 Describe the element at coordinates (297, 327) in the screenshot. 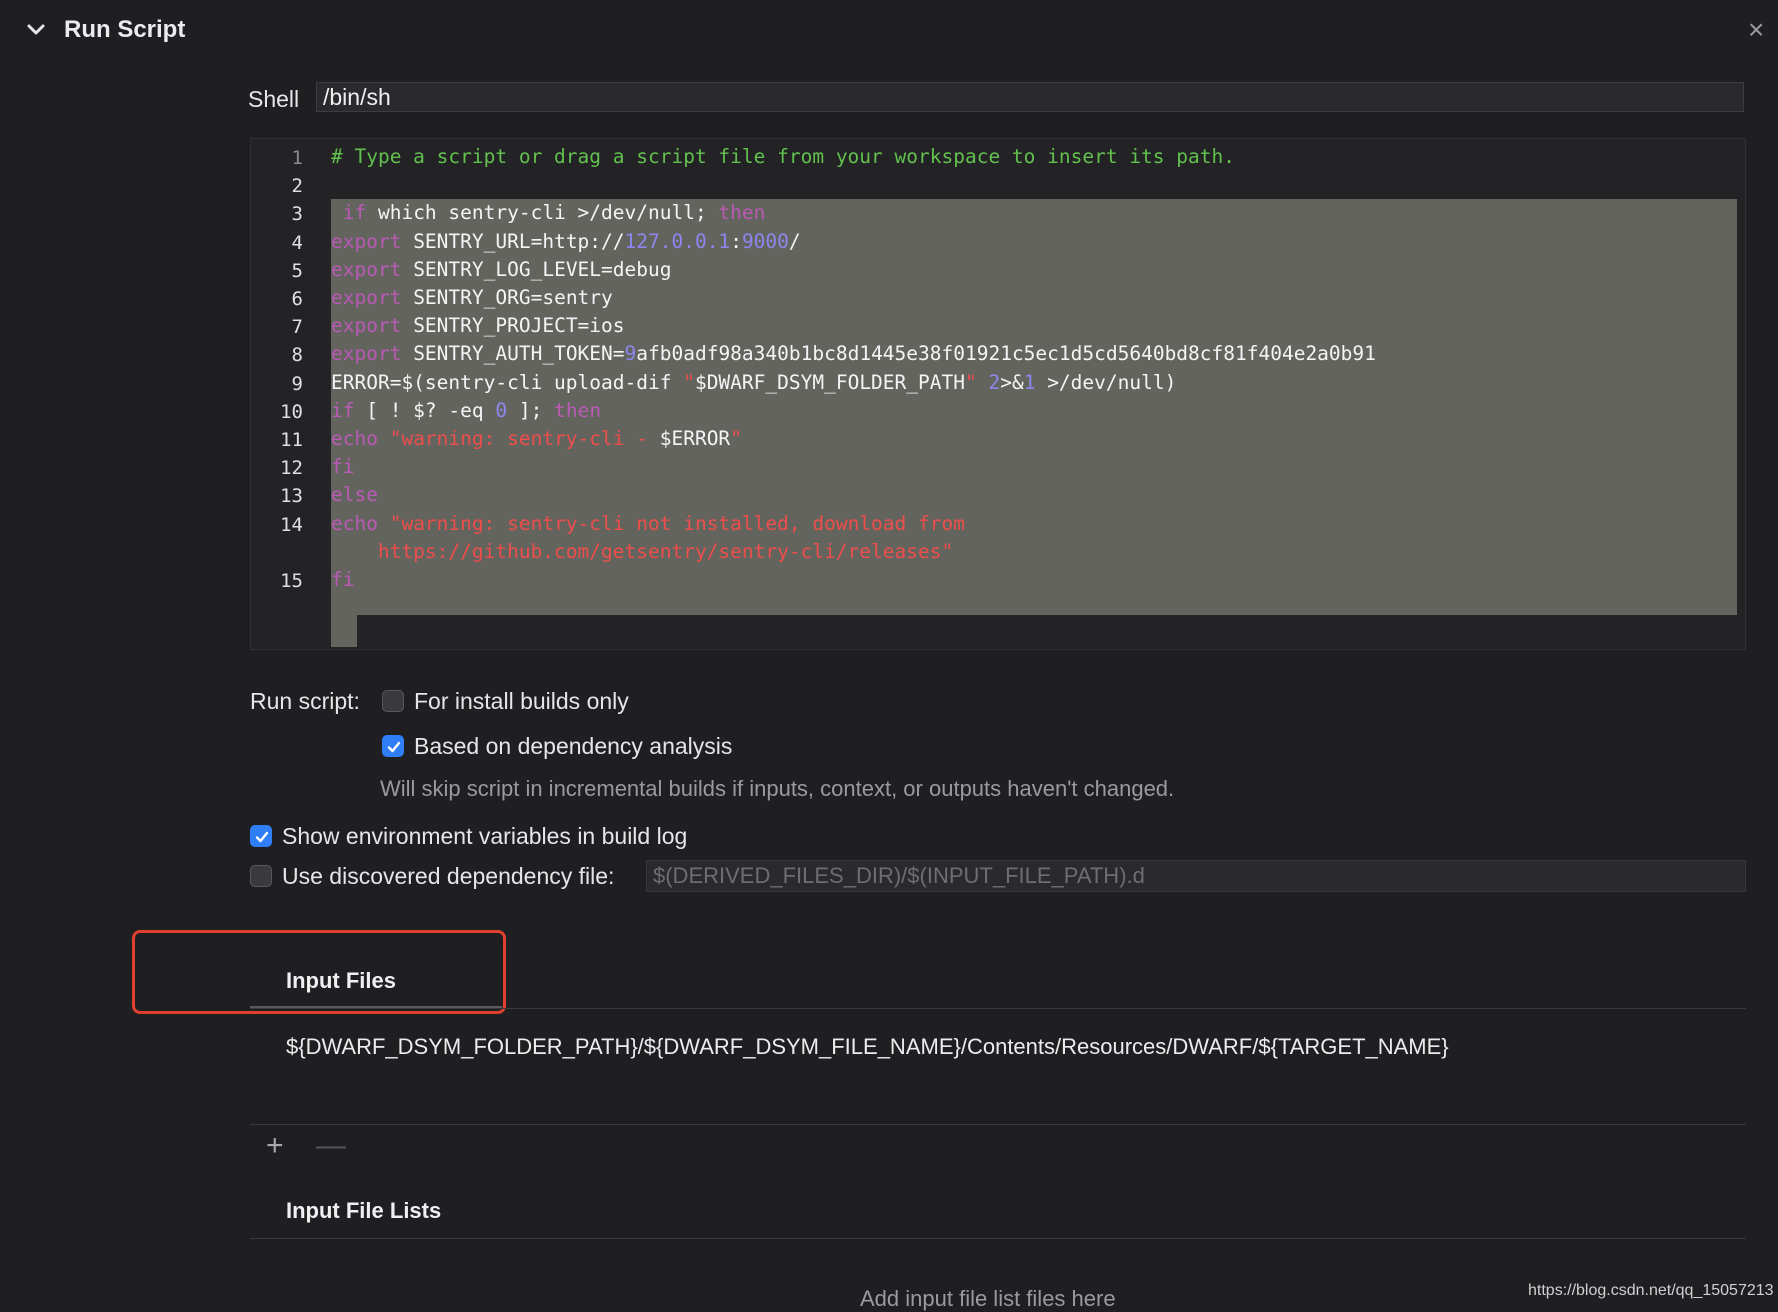

I see `line-number: 7` at that location.